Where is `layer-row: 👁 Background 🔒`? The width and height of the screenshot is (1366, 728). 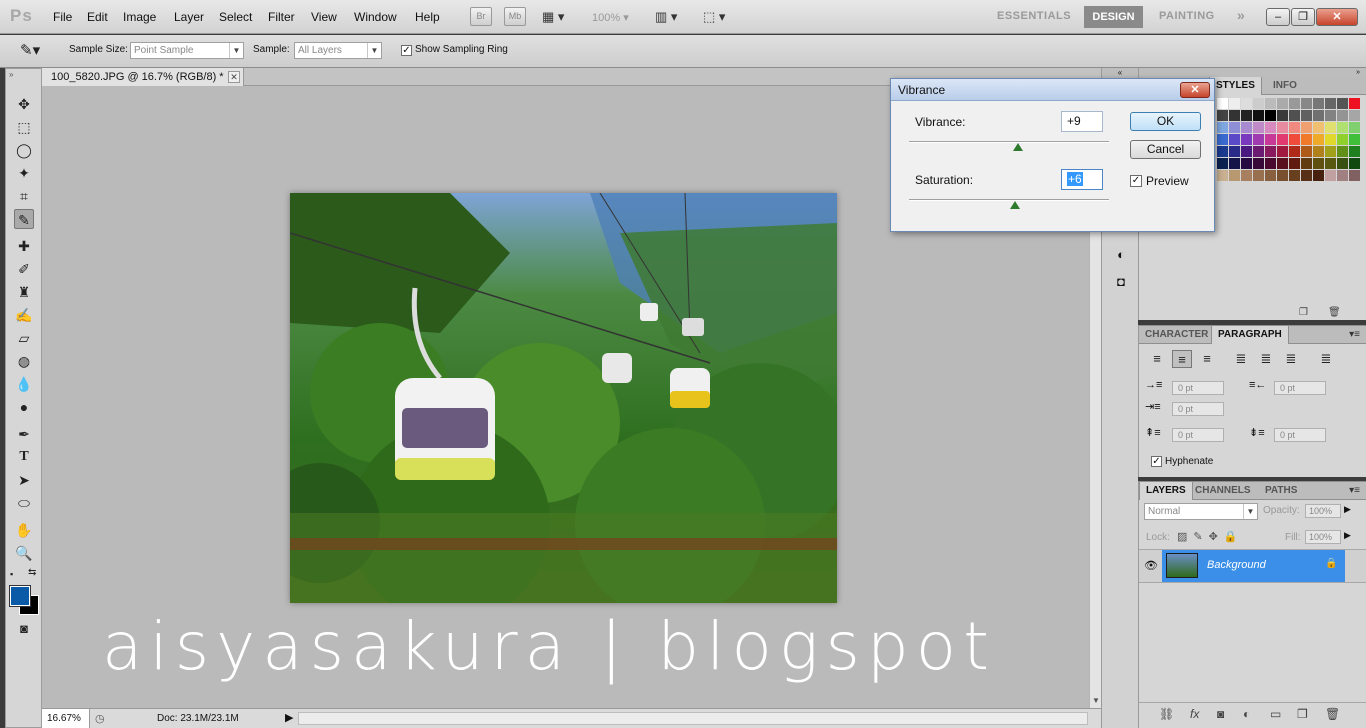 layer-row: 👁 Background 🔒 is located at coordinates (1252, 566).